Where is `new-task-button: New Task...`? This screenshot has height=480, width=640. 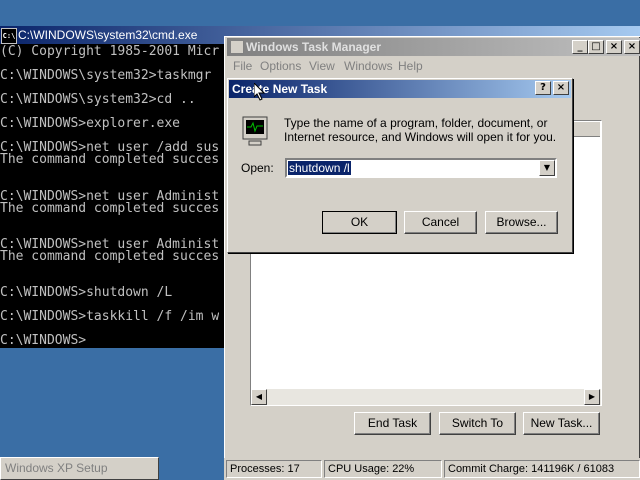 new-task-button: New Task... is located at coordinates (561, 423).